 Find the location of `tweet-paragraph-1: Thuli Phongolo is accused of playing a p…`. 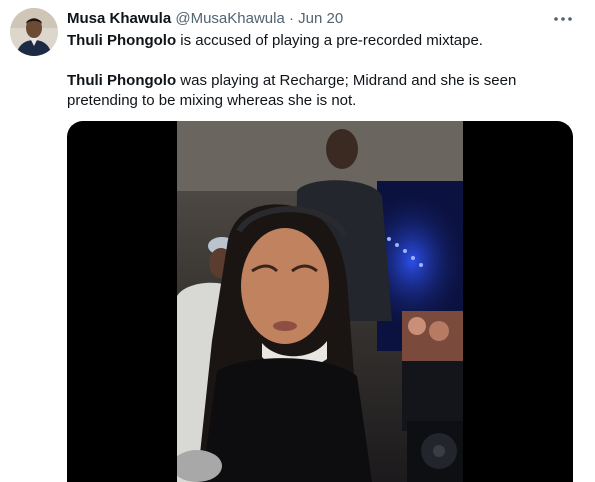

tweet-paragraph-1: Thuli Phongolo is accused of playing a p… is located at coordinates (319, 41).